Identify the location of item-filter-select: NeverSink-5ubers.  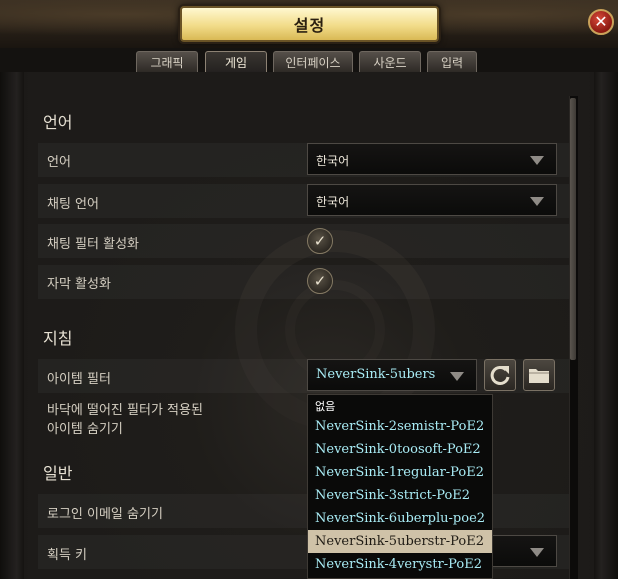
(392, 375).